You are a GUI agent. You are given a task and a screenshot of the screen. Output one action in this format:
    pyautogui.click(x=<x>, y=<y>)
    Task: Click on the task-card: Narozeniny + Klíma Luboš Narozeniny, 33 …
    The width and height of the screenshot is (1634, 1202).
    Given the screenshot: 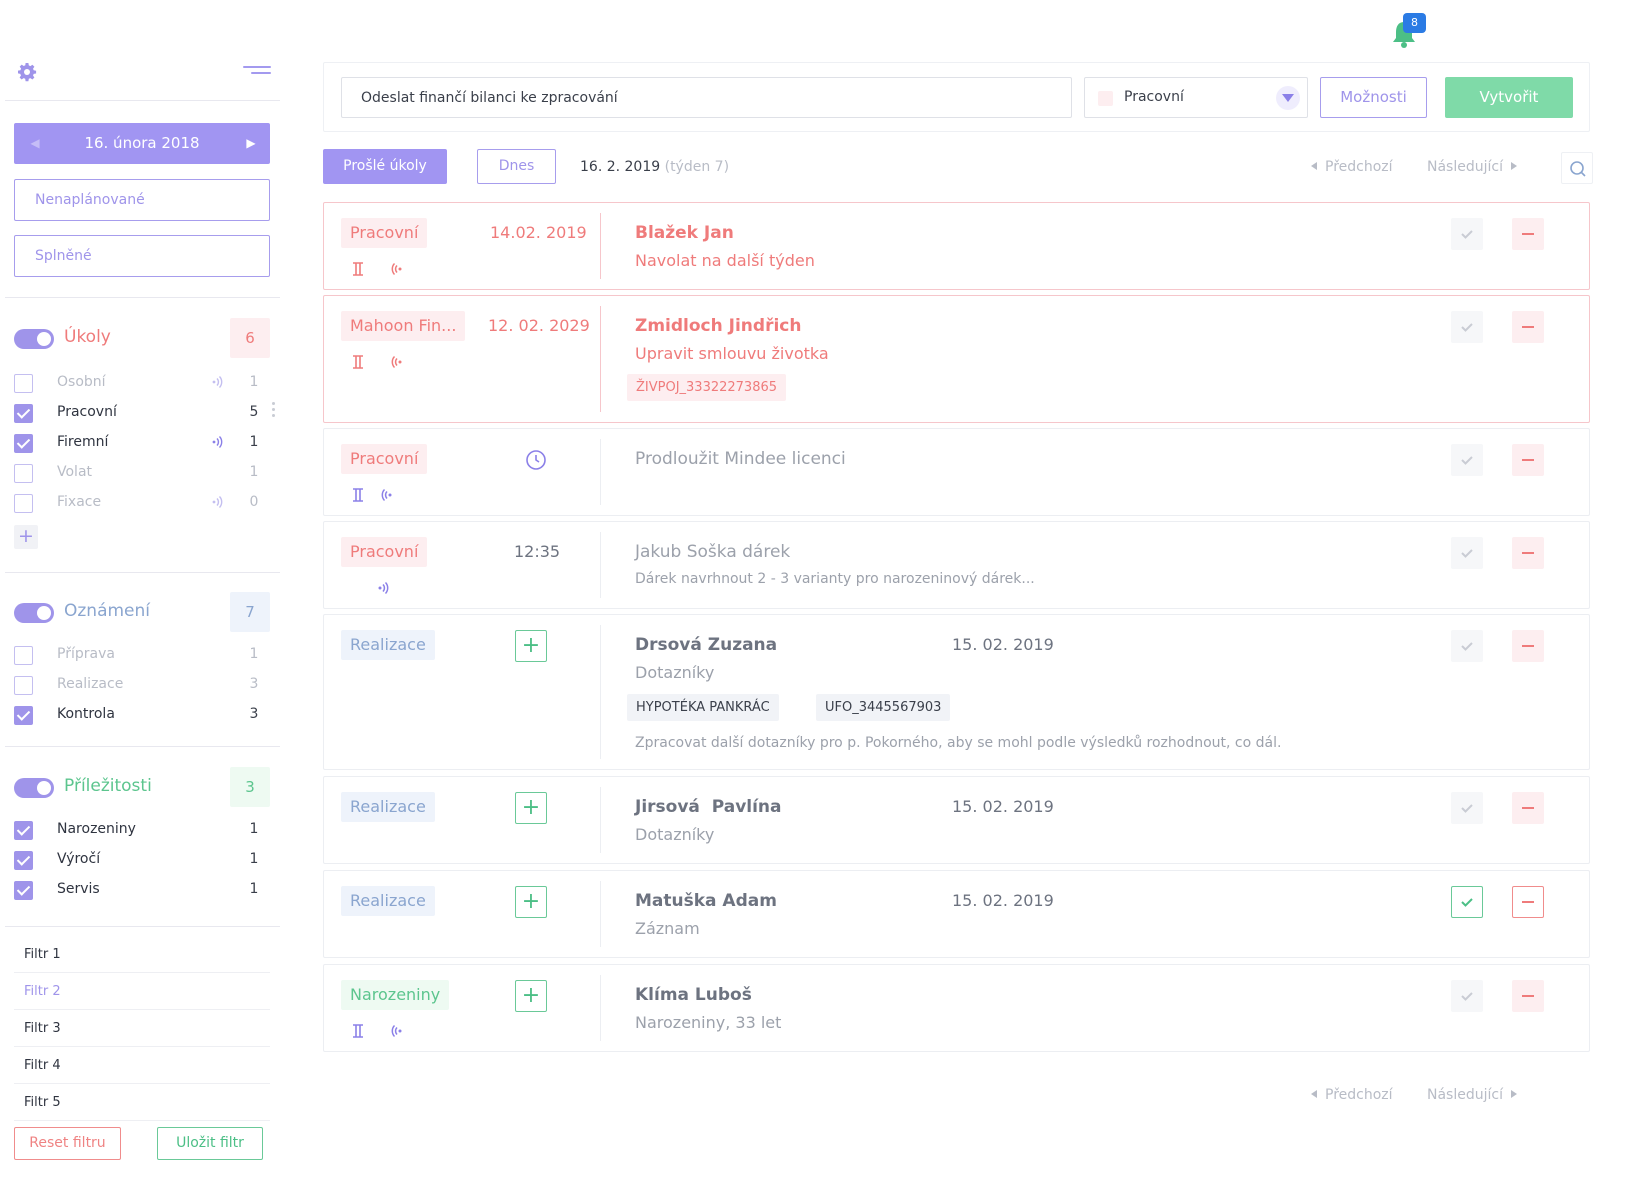 What is the action you would take?
    pyautogui.click(x=956, y=1008)
    